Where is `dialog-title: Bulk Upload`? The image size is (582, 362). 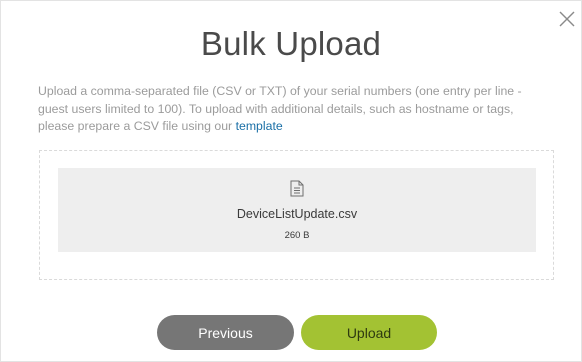
dialog-title: Bulk Upload is located at coordinates (291, 43).